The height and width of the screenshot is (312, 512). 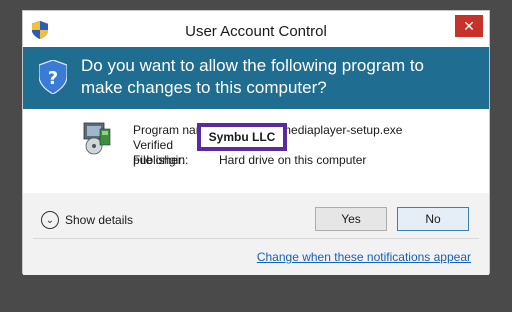 I want to click on publisher-highlight: Symbu LLC, so click(x=242, y=137).